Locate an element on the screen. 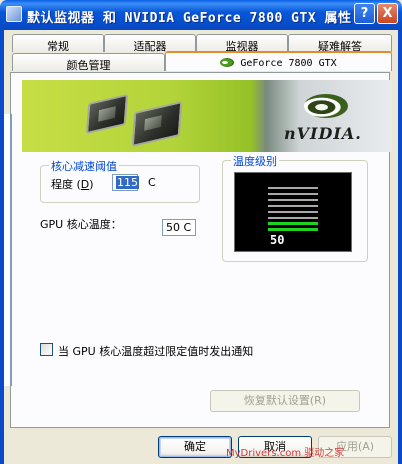 The width and height of the screenshot is (402, 464). tab-troubleshoot: 疑难解答 is located at coordinates (340, 43).